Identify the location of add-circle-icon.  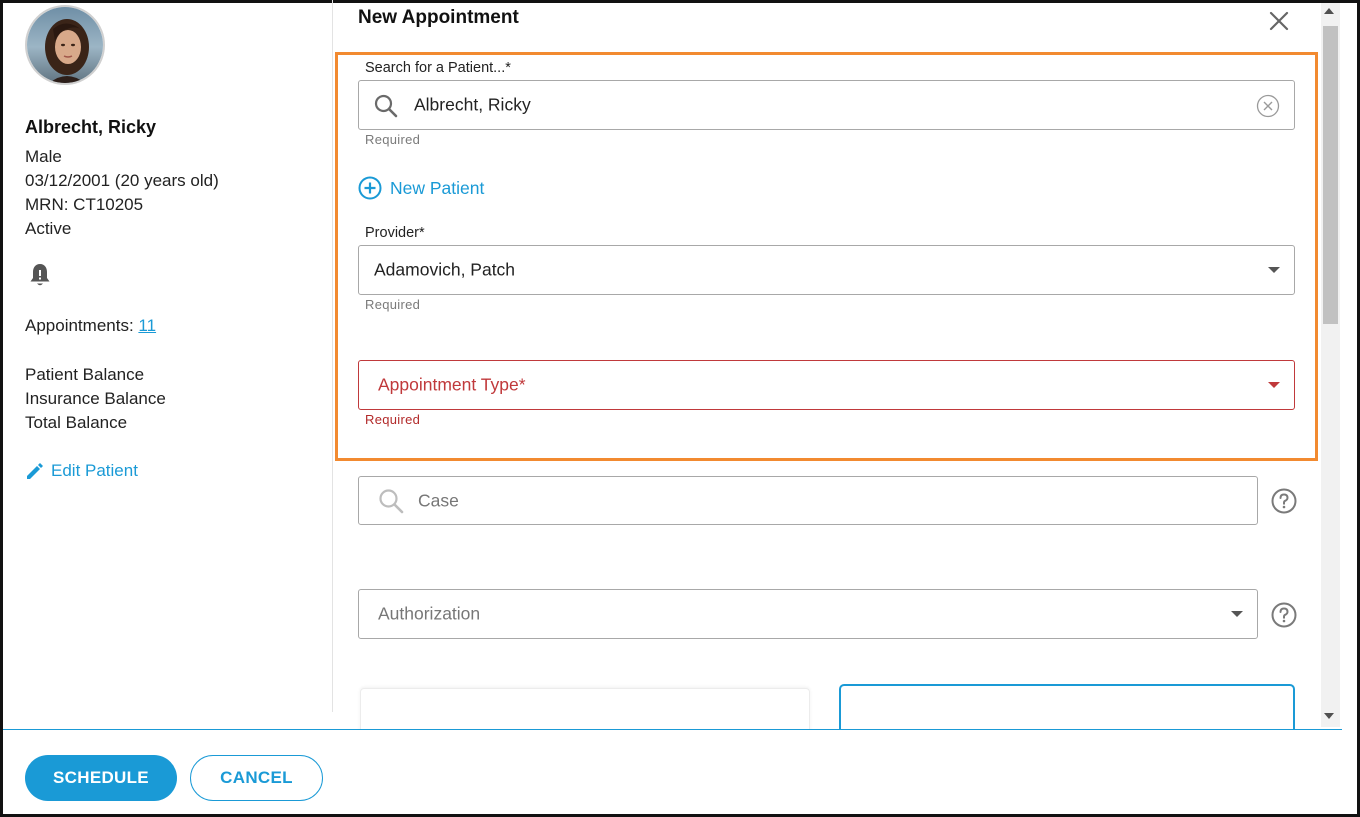
(370, 188).